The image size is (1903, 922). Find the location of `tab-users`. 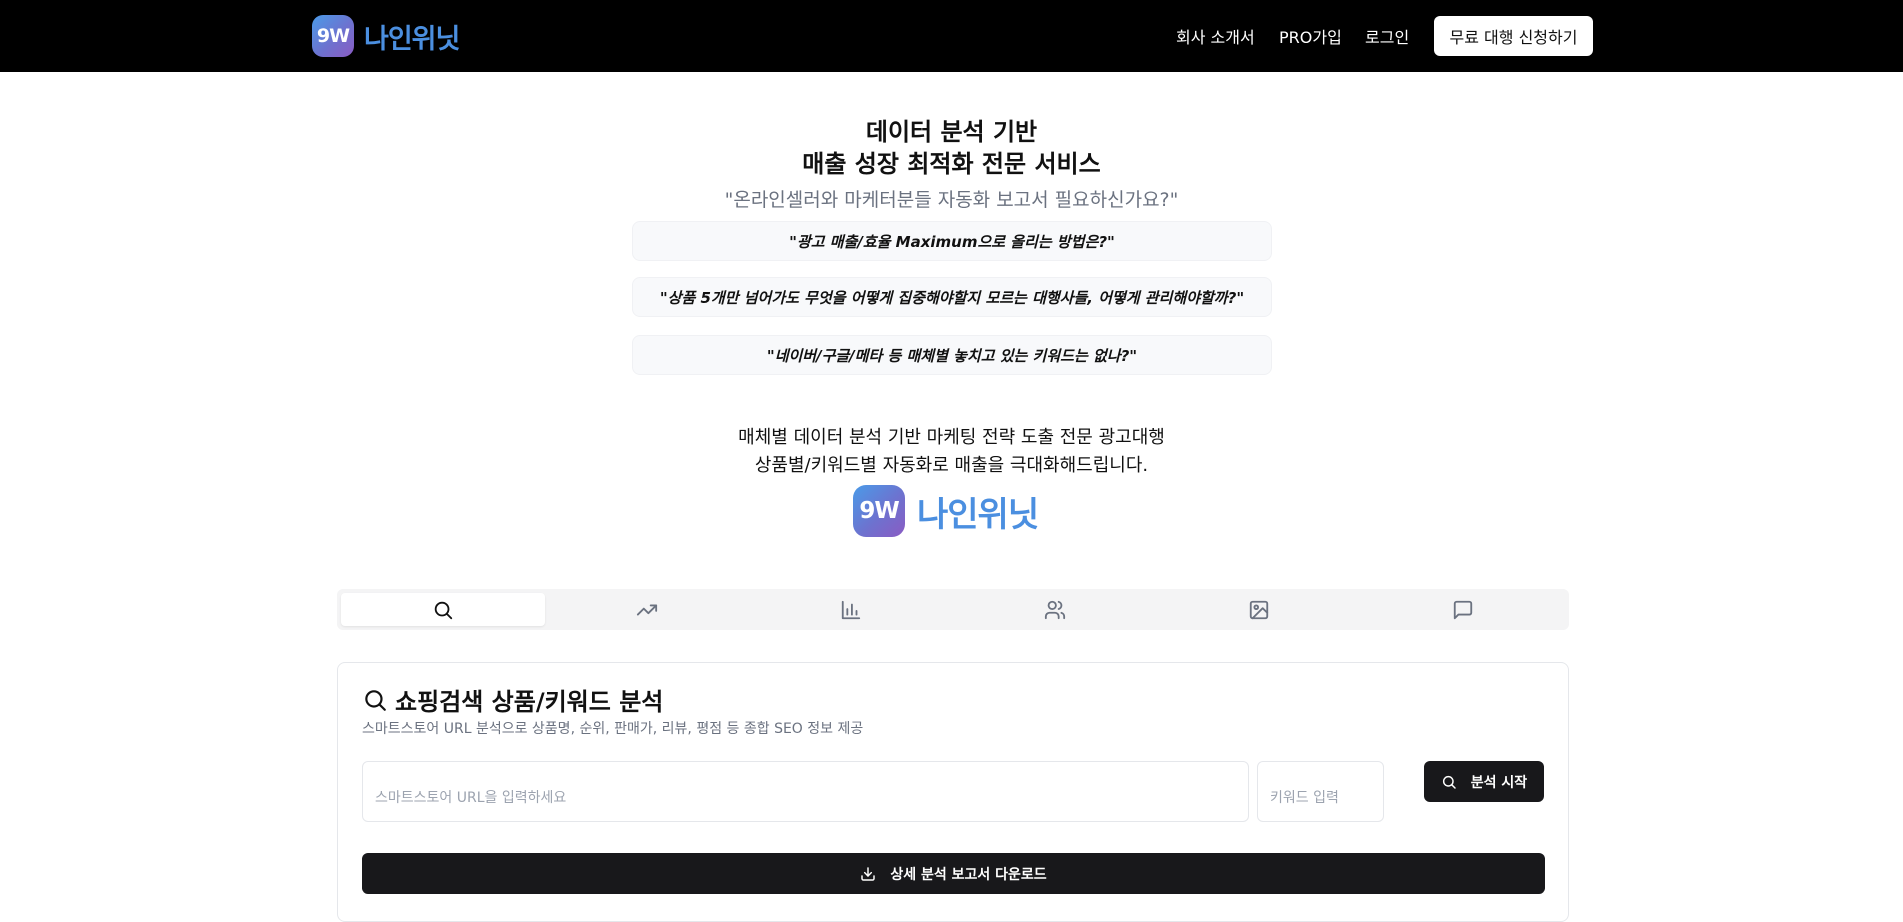

tab-users is located at coordinates (1055, 609).